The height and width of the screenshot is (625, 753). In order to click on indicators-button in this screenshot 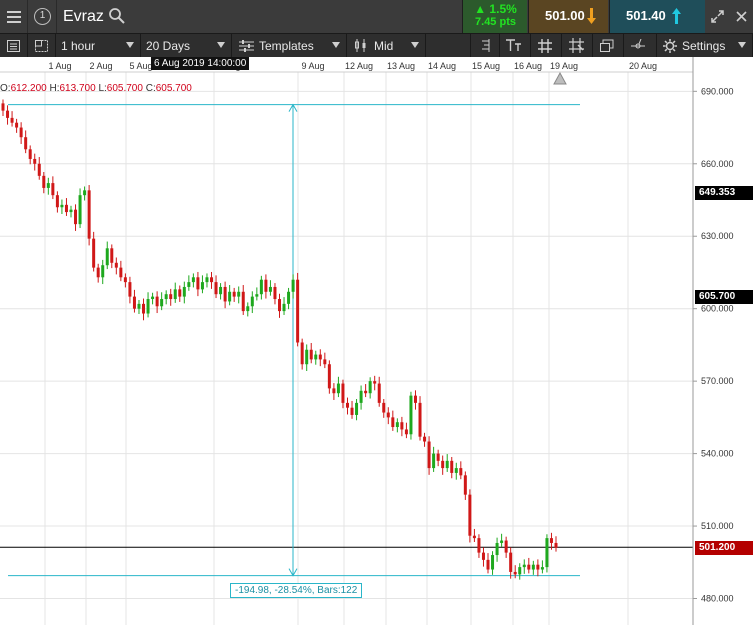, I will do `click(484, 45)`.